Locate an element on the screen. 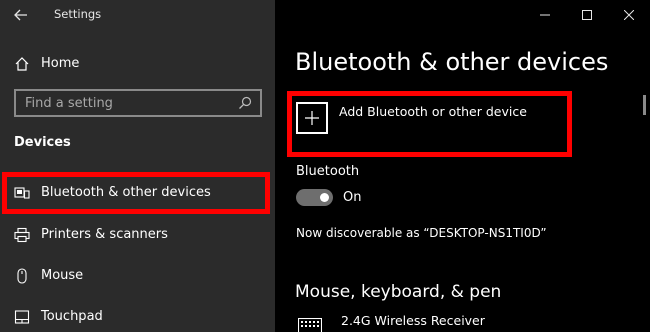 The width and height of the screenshot is (650, 332). sidebar-item-label: Printers & scanners is located at coordinates (104, 234).